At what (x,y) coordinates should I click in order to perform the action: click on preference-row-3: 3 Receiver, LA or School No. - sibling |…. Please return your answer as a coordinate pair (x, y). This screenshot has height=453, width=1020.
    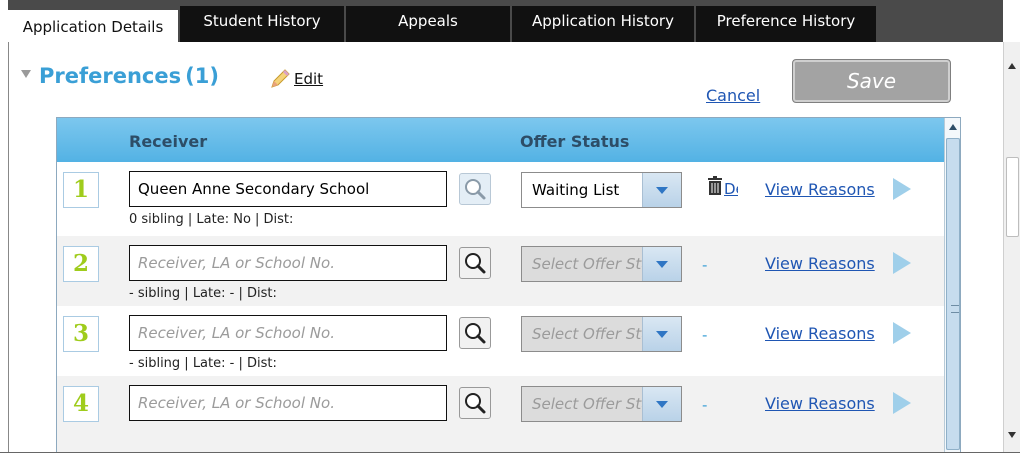
    Looking at the image, I should click on (500, 341).